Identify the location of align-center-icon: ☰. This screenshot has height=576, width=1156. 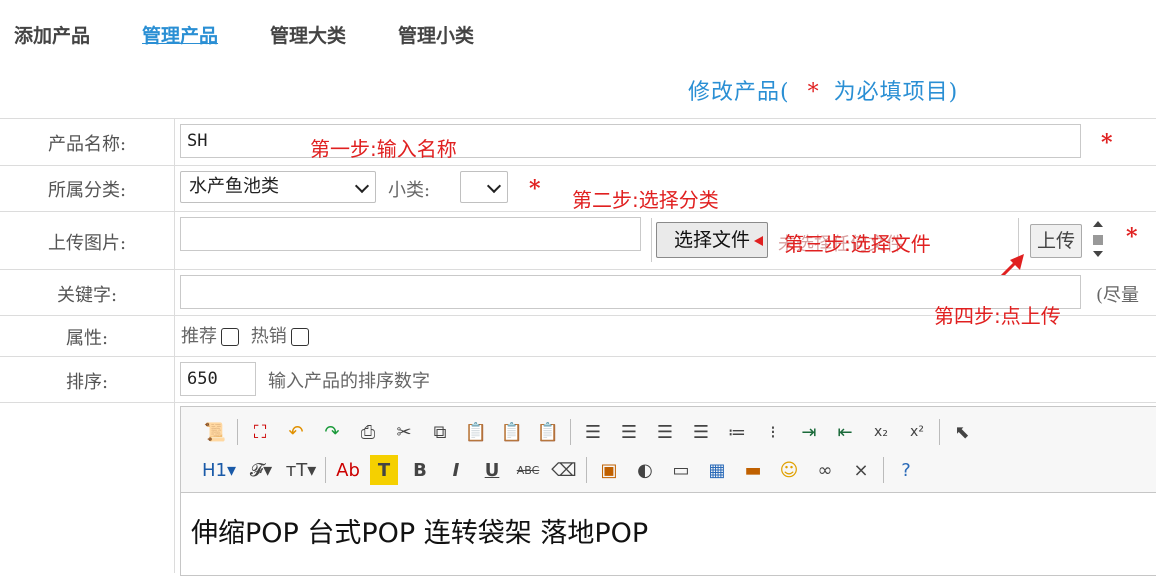
(629, 432).